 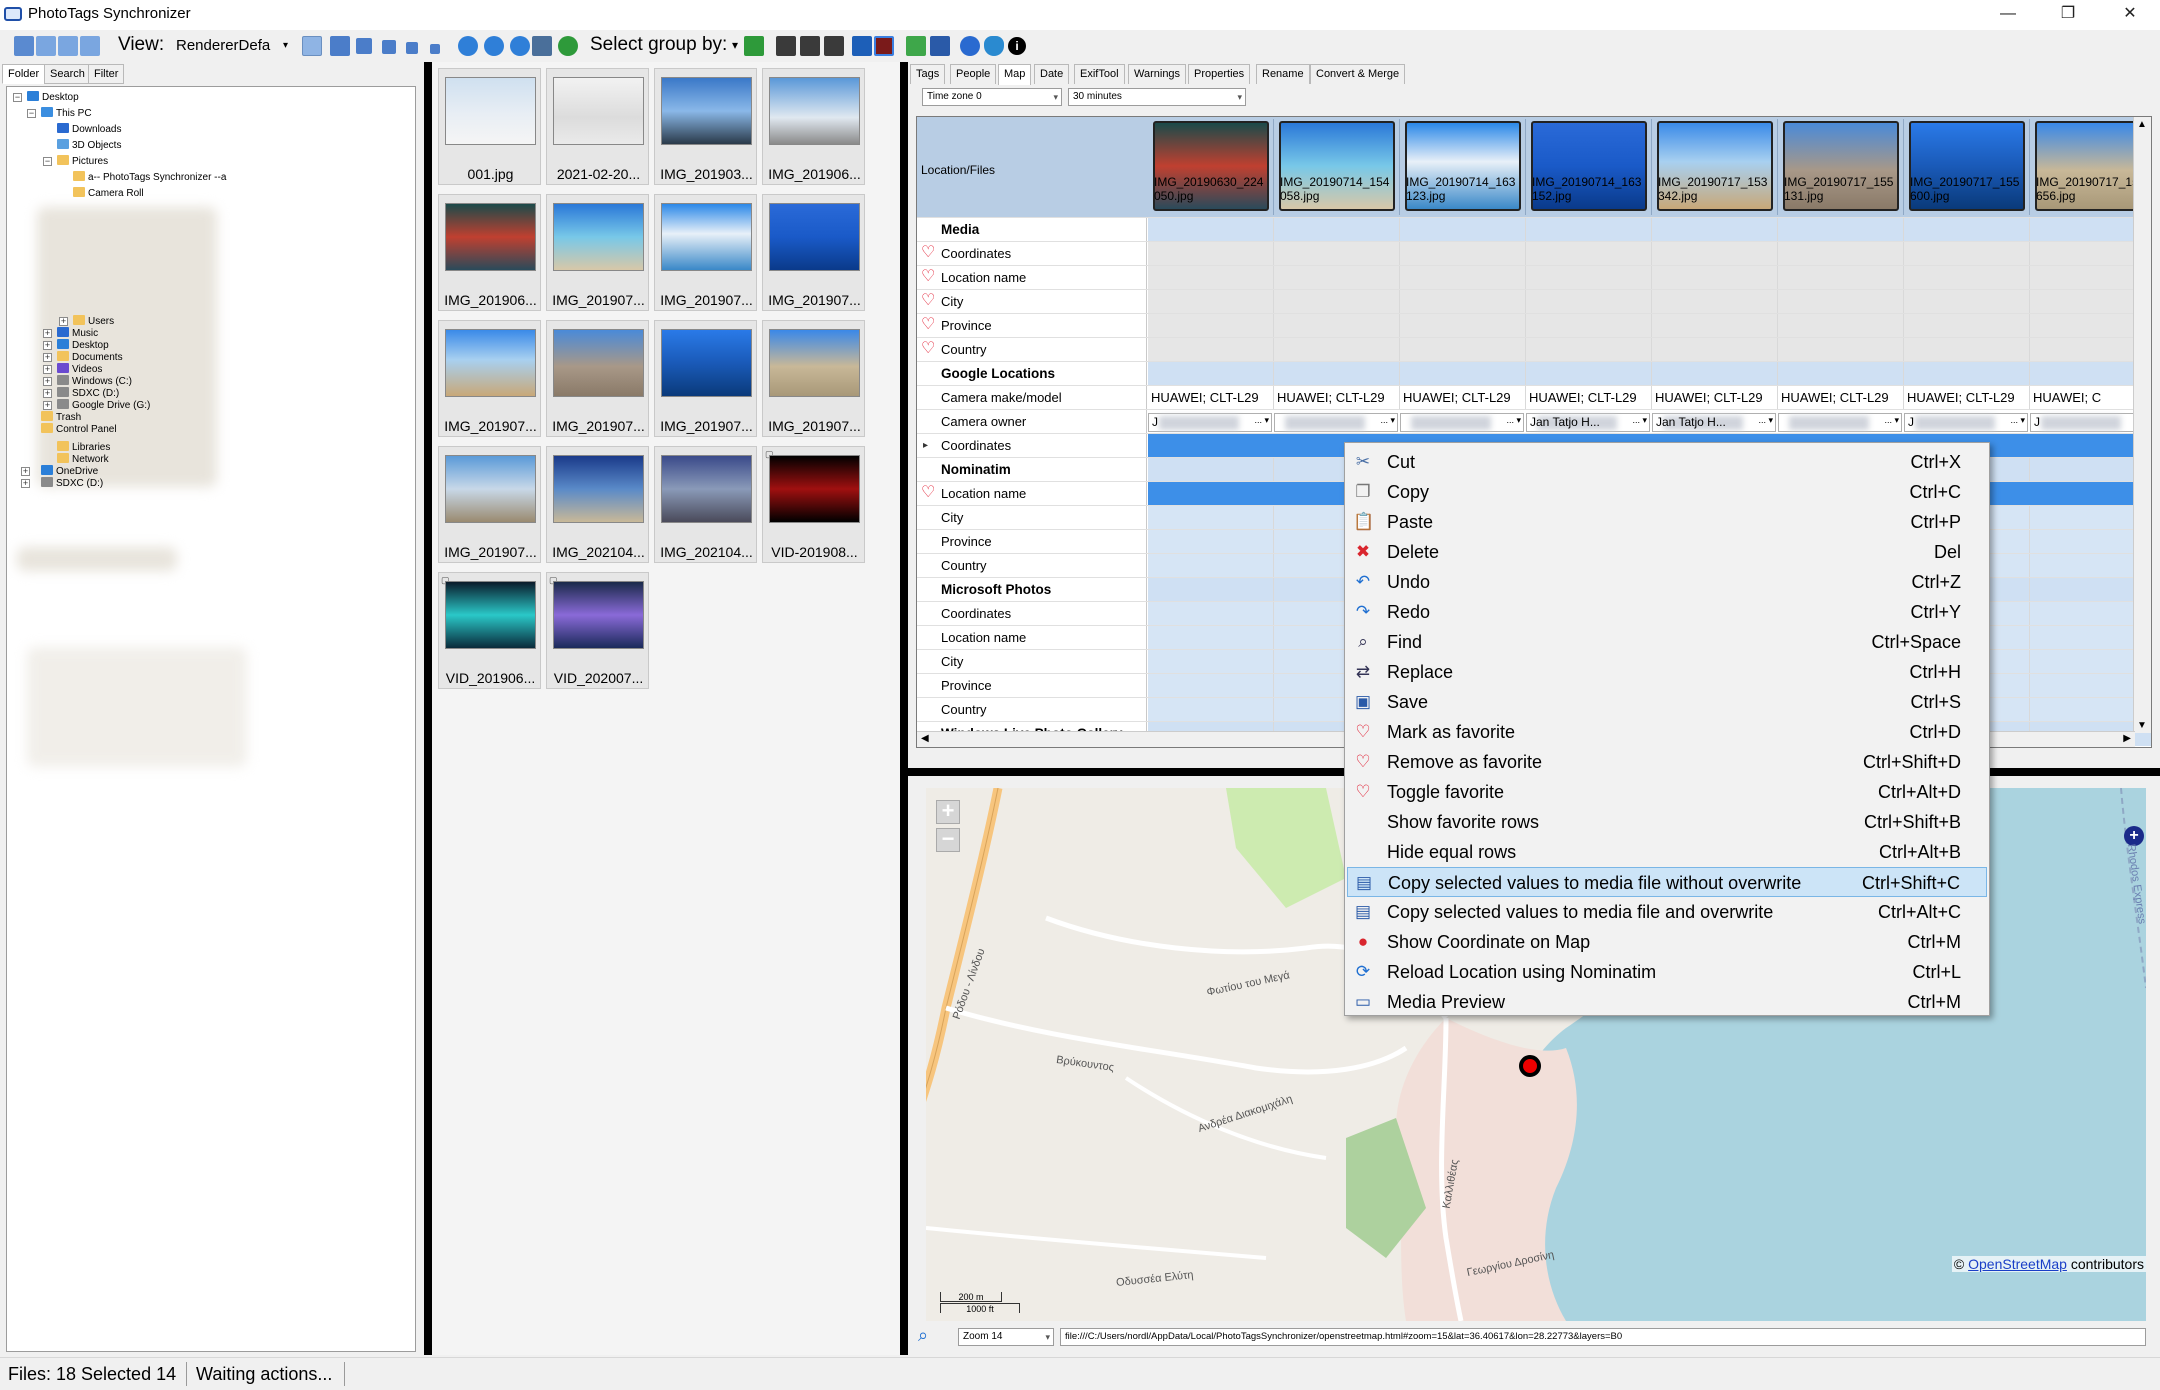 What do you see at coordinates (106, 74) in the screenshot?
I see `tab-filter: Filter` at bounding box center [106, 74].